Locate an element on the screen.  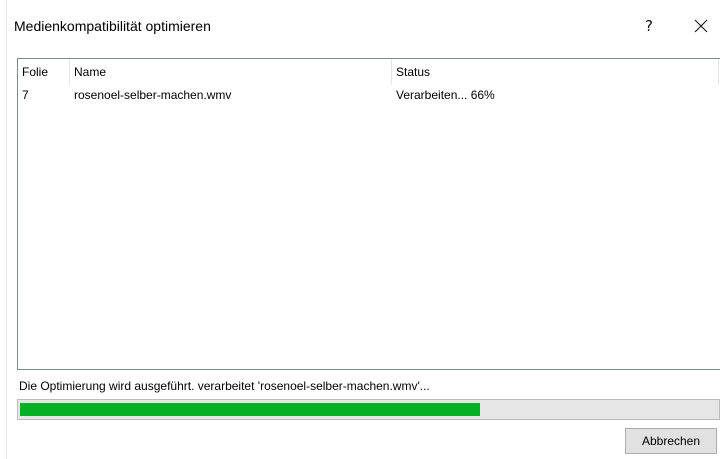
progress-bar is located at coordinates (368, 409).